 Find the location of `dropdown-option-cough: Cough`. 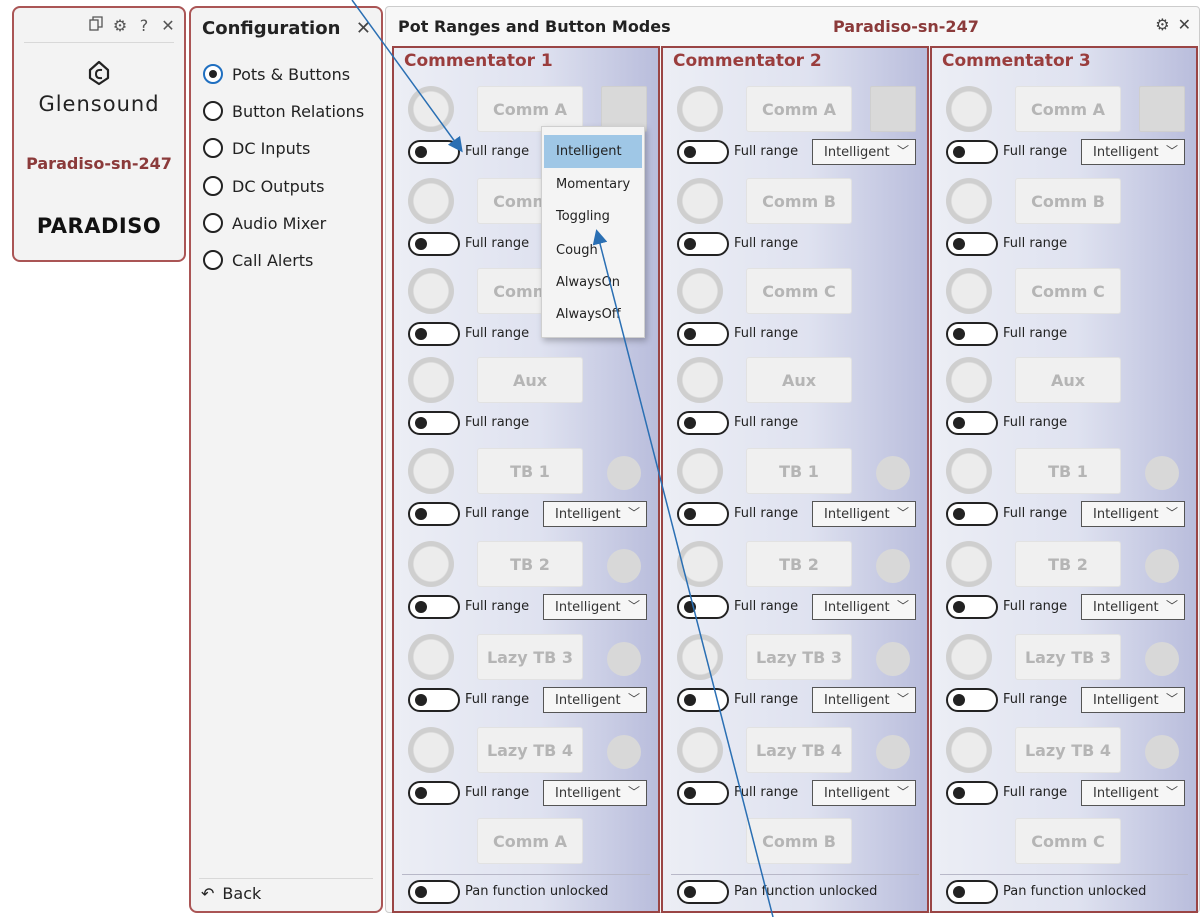

dropdown-option-cough: Cough is located at coordinates (593, 250).